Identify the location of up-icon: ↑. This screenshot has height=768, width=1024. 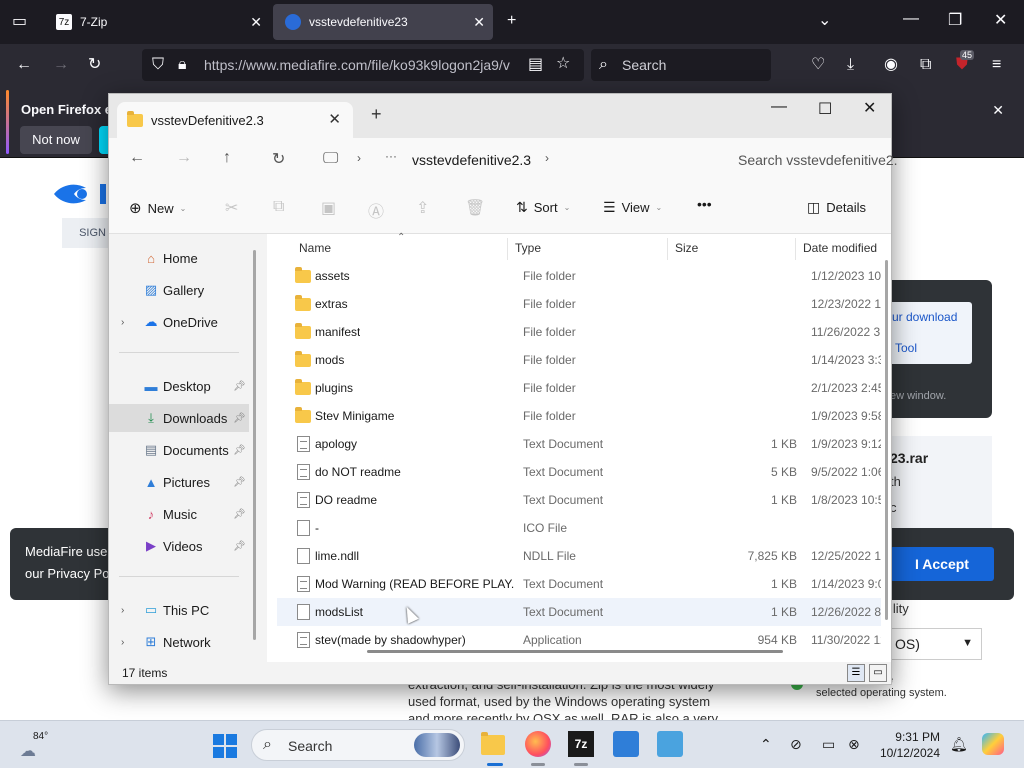
(227, 158).